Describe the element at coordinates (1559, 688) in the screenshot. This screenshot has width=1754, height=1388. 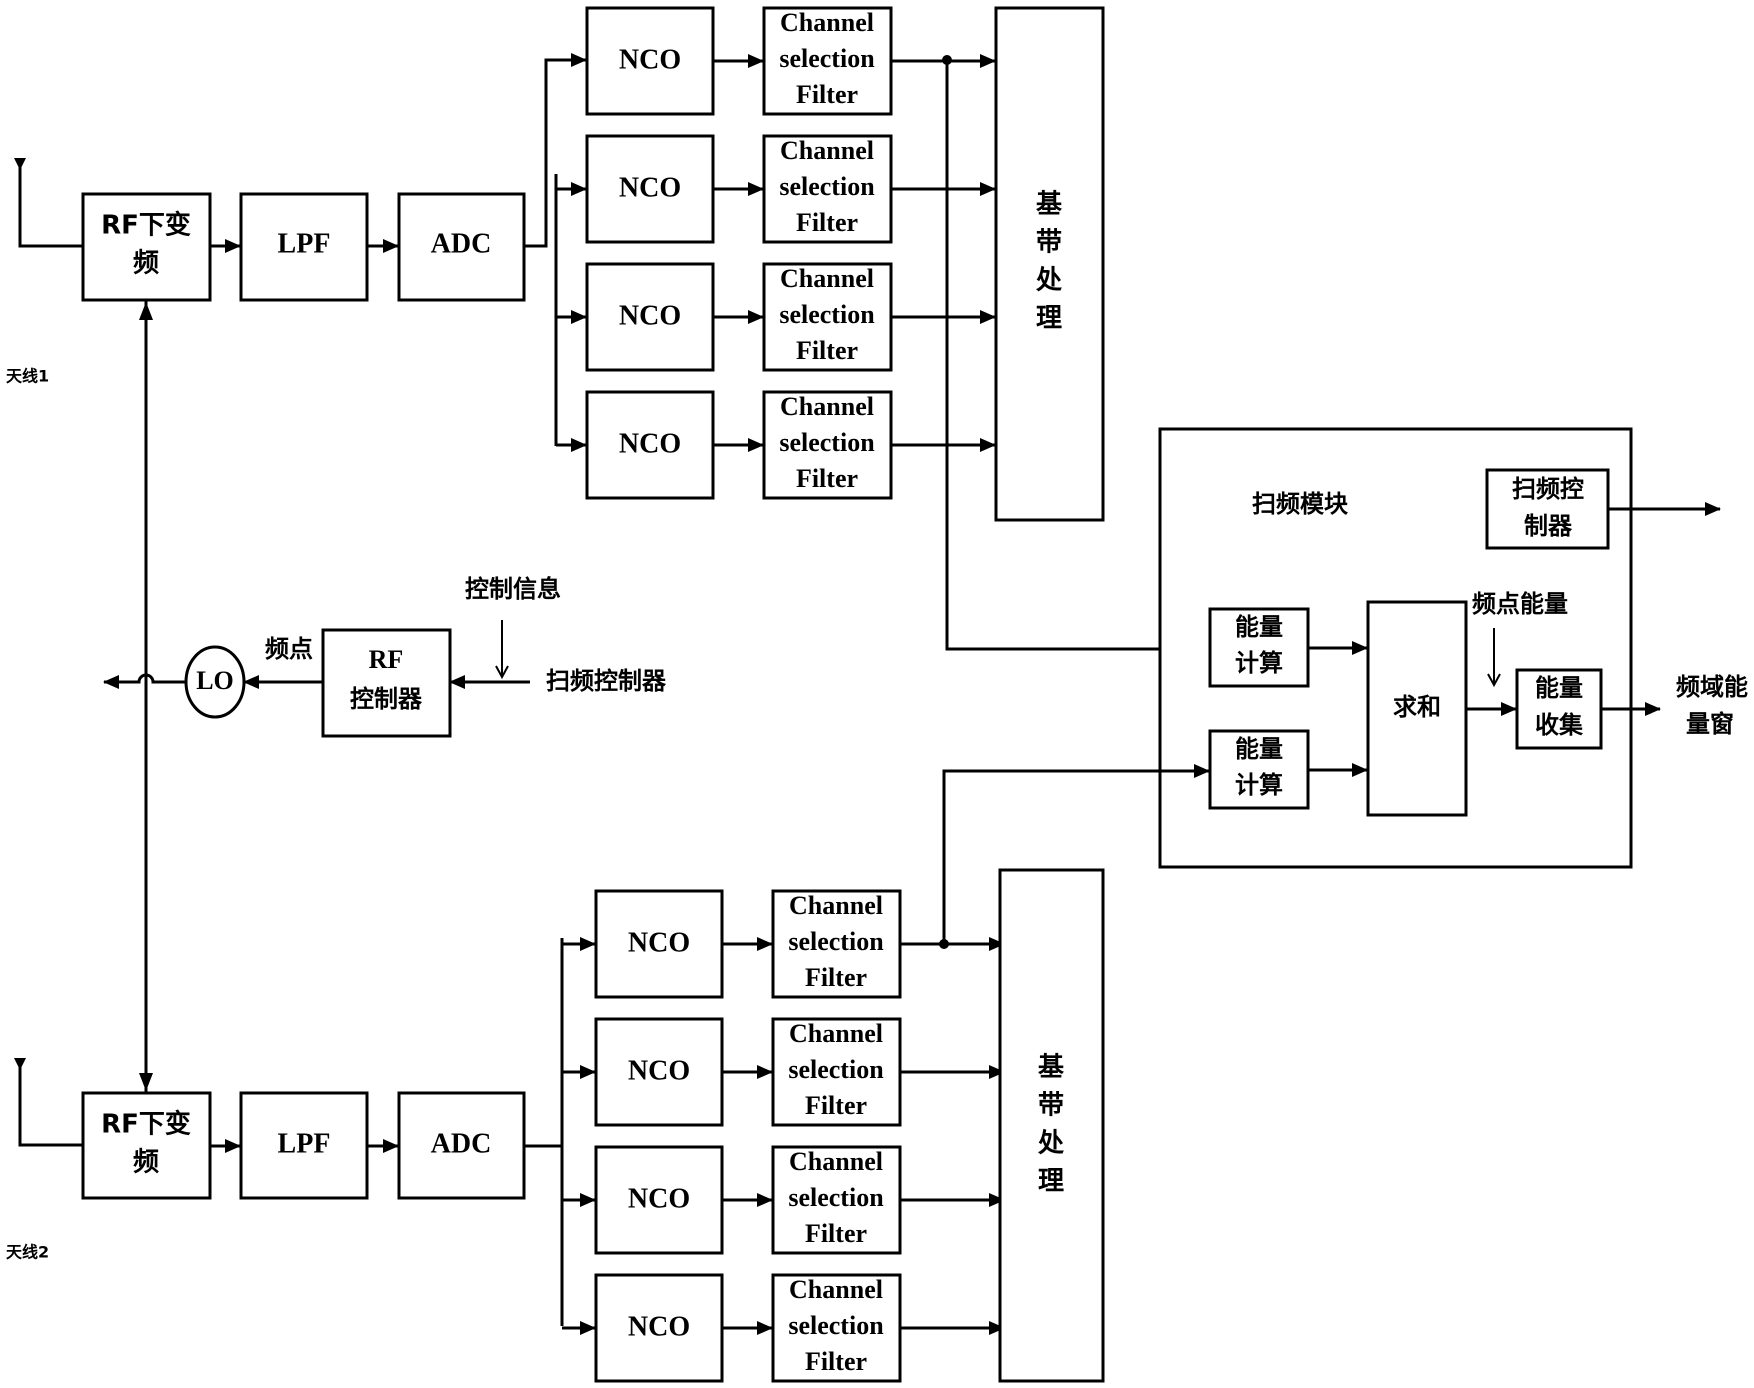
I see `energy-collect-line1: 能量` at that location.